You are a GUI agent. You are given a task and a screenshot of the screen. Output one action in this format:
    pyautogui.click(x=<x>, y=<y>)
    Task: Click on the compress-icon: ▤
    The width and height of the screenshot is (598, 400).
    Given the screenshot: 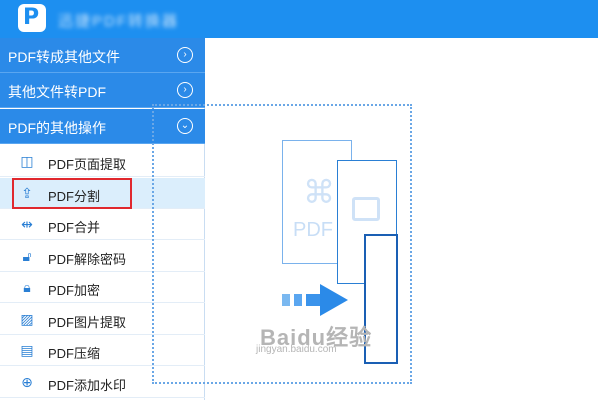 What is the action you would take?
    pyautogui.click(x=27, y=350)
    